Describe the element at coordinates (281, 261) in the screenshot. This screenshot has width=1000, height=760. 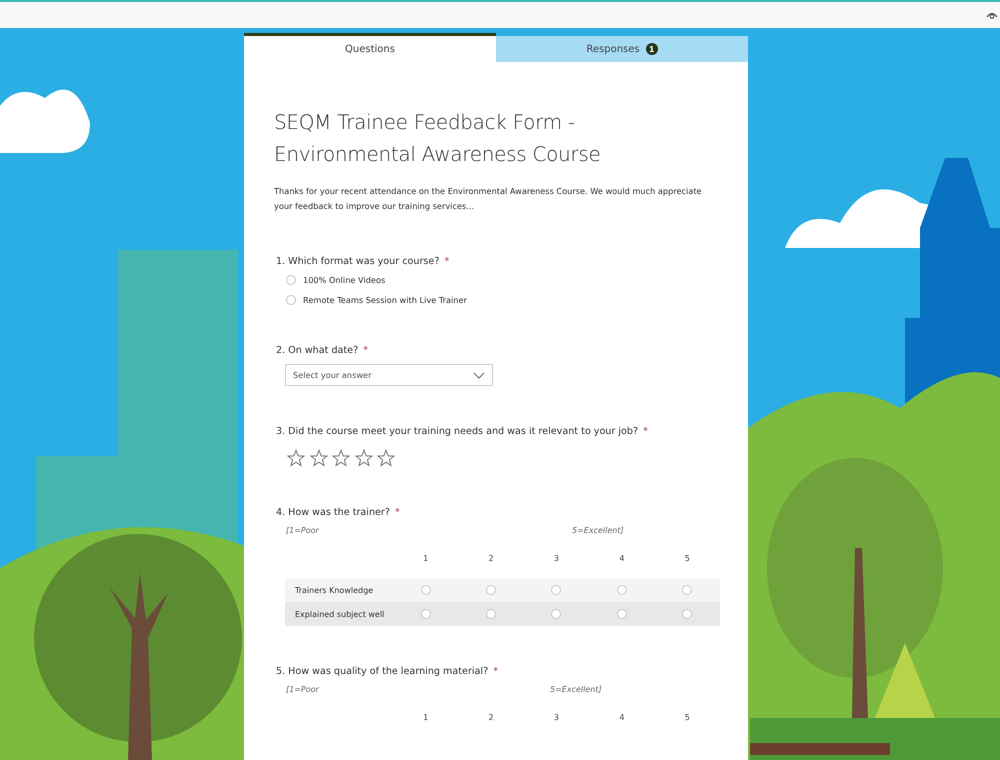
I see `question-number: 1.` at that location.